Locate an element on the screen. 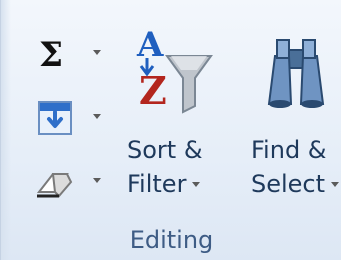  fill-down-icon is located at coordinates (55, 118).